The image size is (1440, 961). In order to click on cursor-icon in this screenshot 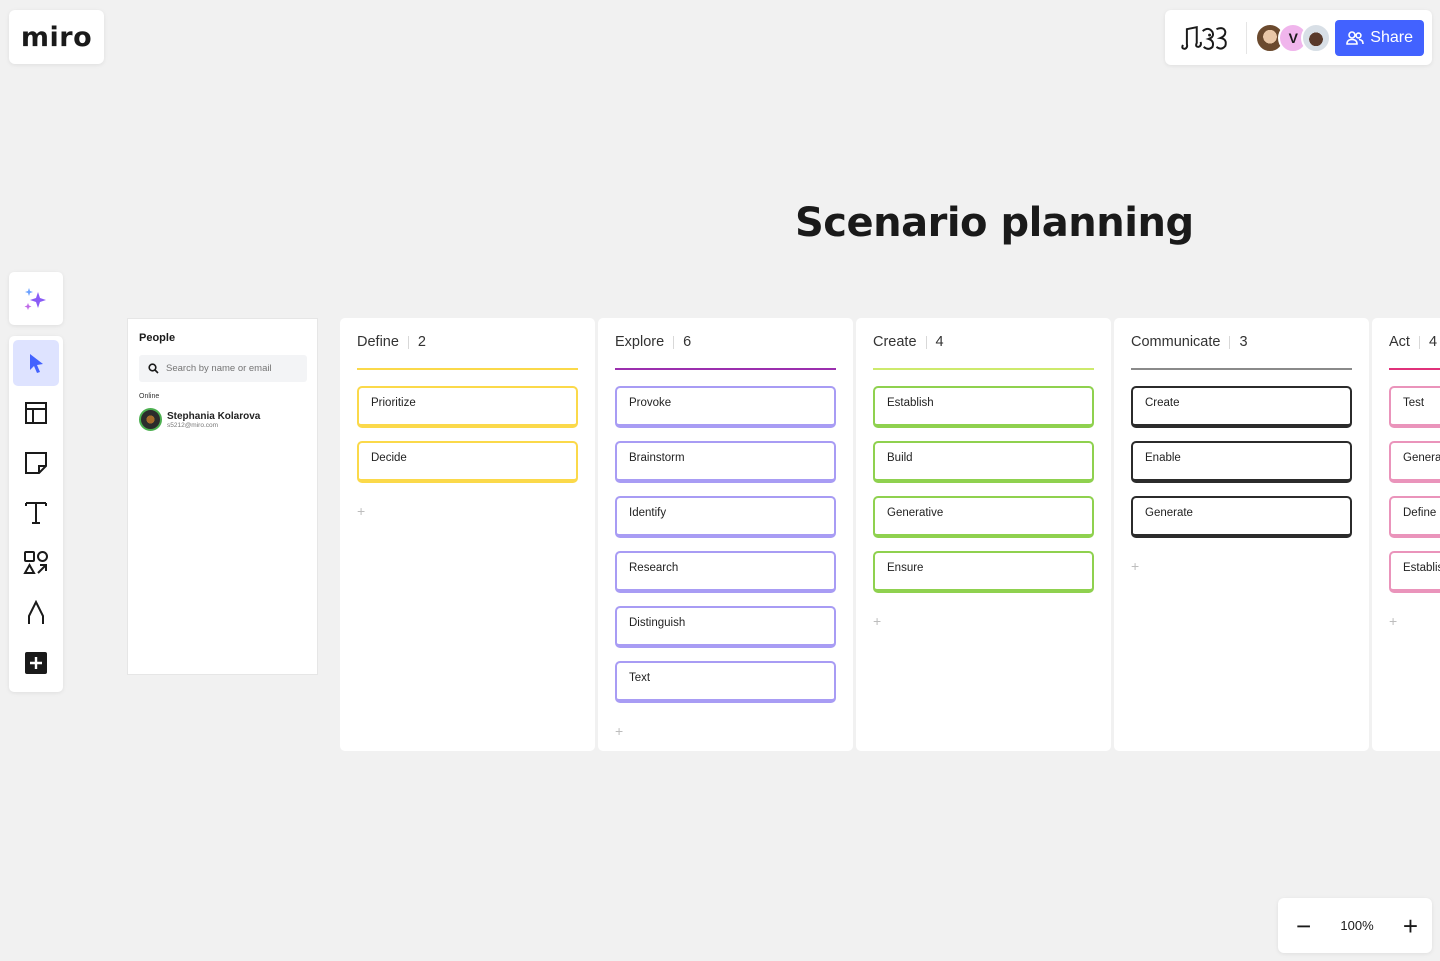, I will do `click(36, 363)`.